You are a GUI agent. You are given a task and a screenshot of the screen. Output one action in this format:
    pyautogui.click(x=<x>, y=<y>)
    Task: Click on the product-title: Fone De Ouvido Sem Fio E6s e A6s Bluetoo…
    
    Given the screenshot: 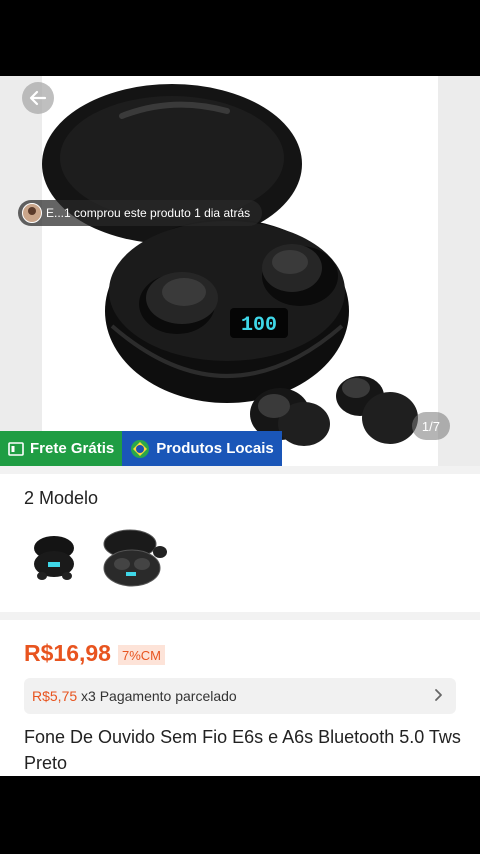 What is the action you would take?
    pyautogui.click(x=242, y=750)
    